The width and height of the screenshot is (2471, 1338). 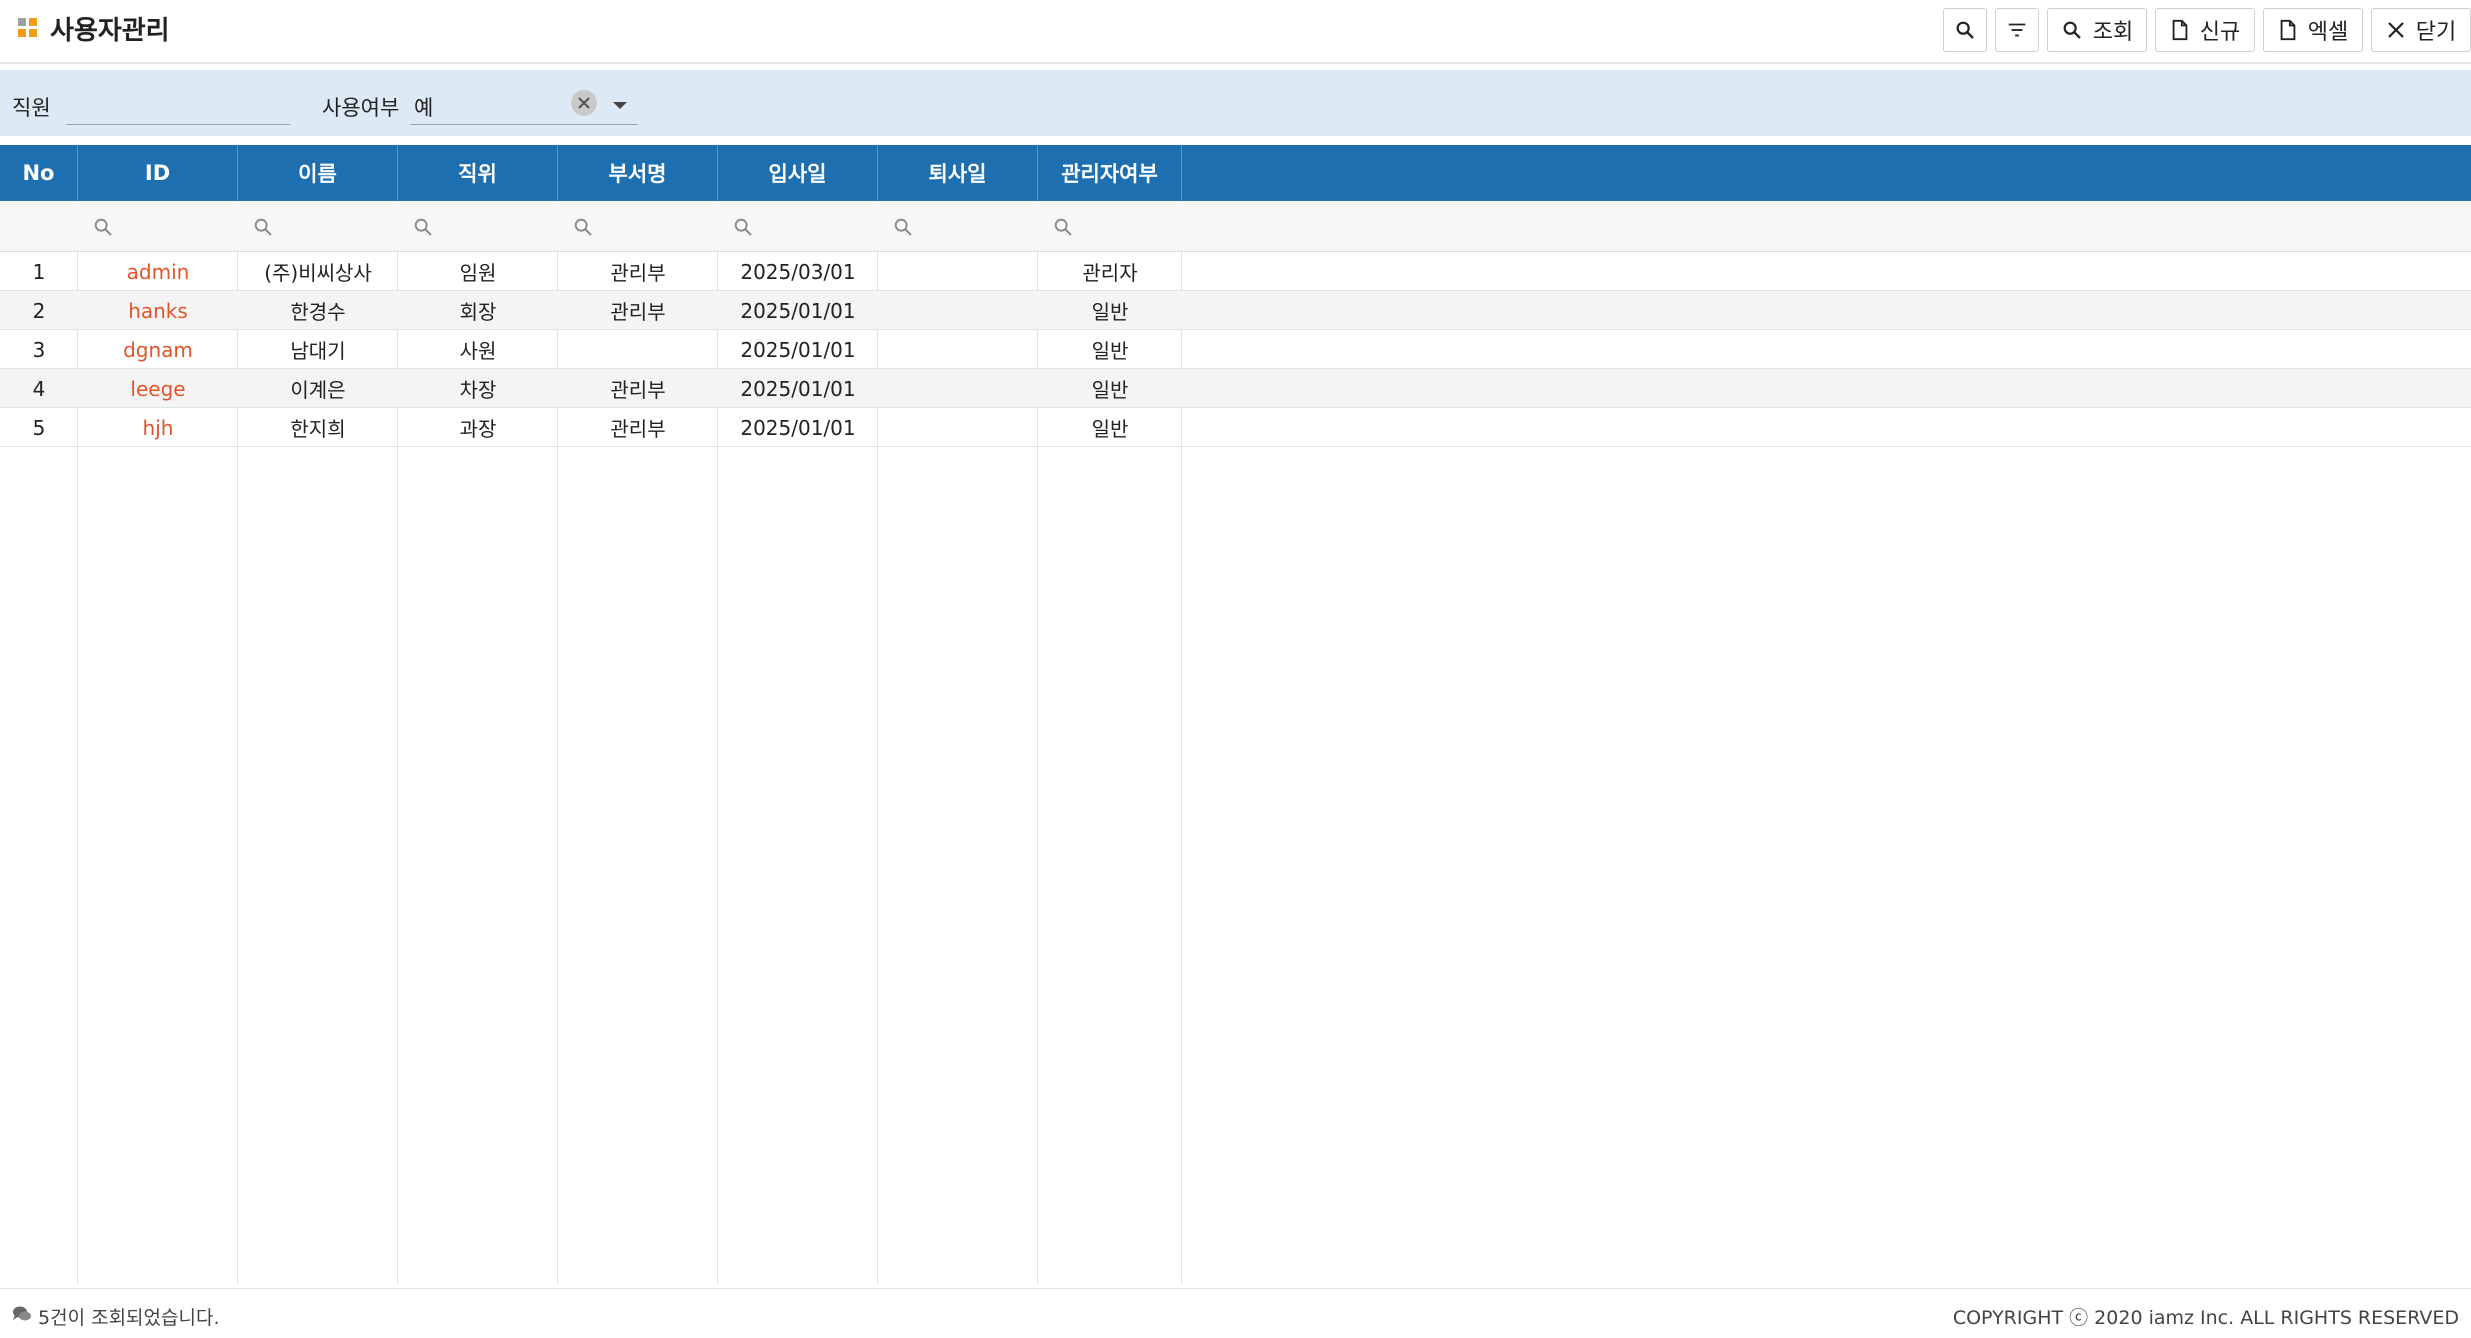 What do you see at coordinates (1235, 427) in the screenshot?
I see `table-row: 5 hjh 한지희 과장 관리부 2025/01/01 일반` at bounding box center [1235, 427].